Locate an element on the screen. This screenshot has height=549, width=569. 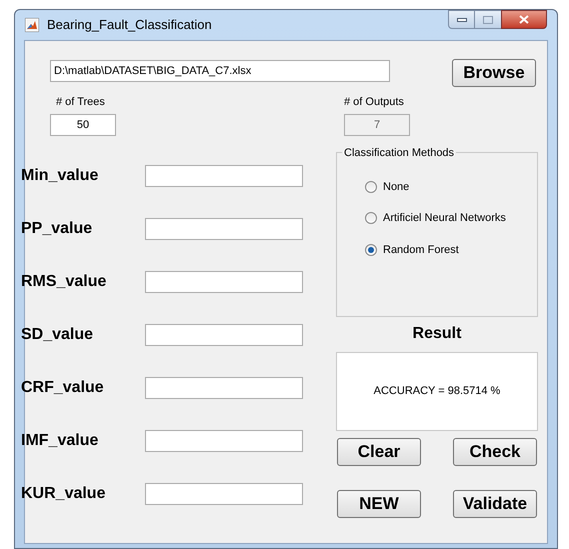
close-icon is located at coordinates (524, 19).